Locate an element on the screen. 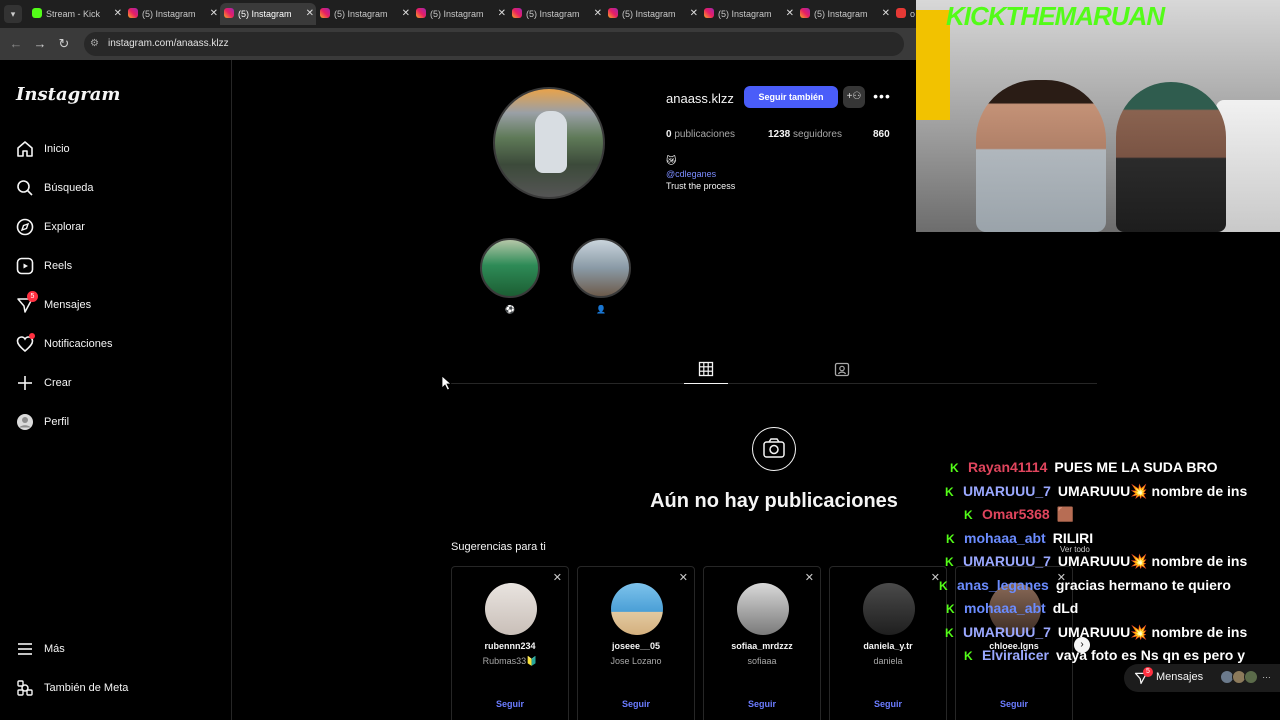  tab-posts is located at coordinates (706, 371).